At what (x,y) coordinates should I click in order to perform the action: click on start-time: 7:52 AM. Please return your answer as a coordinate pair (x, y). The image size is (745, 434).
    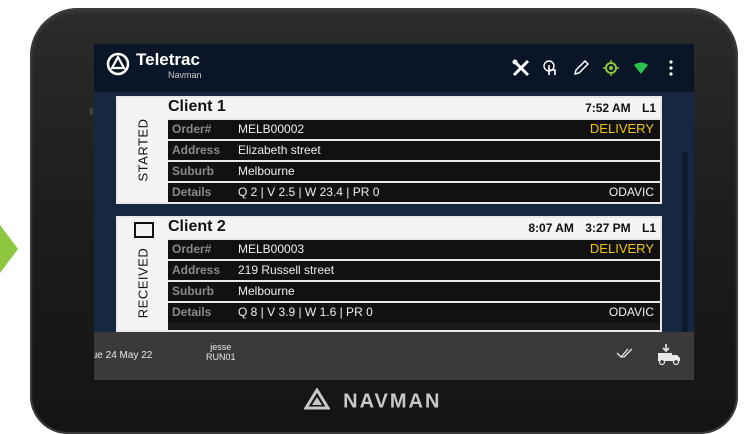
    Looking at the image, I should click on (608, 108).